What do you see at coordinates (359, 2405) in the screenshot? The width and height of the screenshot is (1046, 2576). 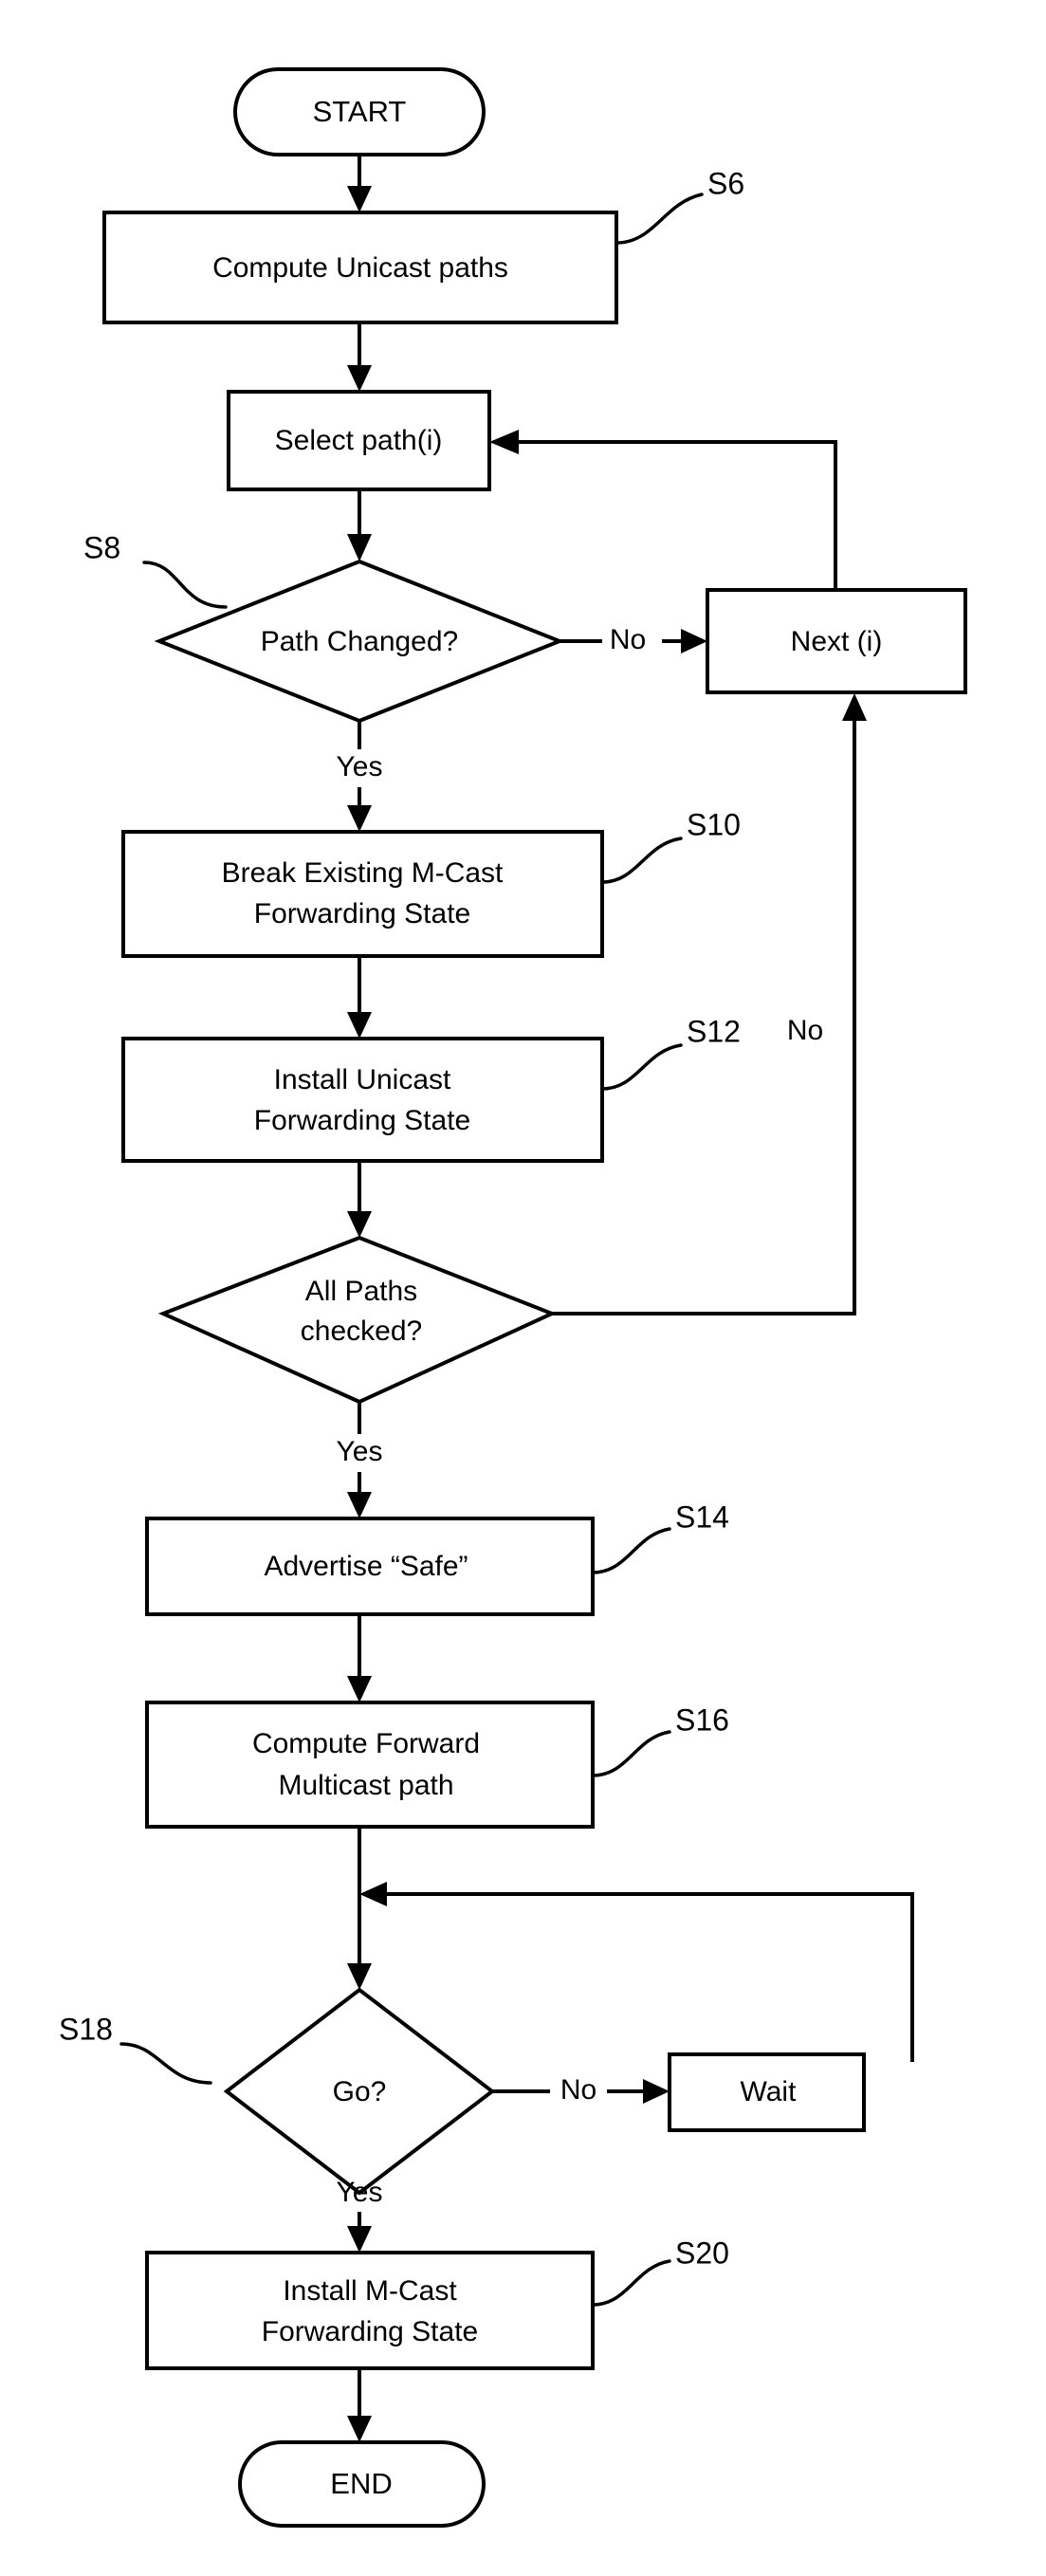 I see `edge-s20-to-end` at bounding box center [359, 2405].